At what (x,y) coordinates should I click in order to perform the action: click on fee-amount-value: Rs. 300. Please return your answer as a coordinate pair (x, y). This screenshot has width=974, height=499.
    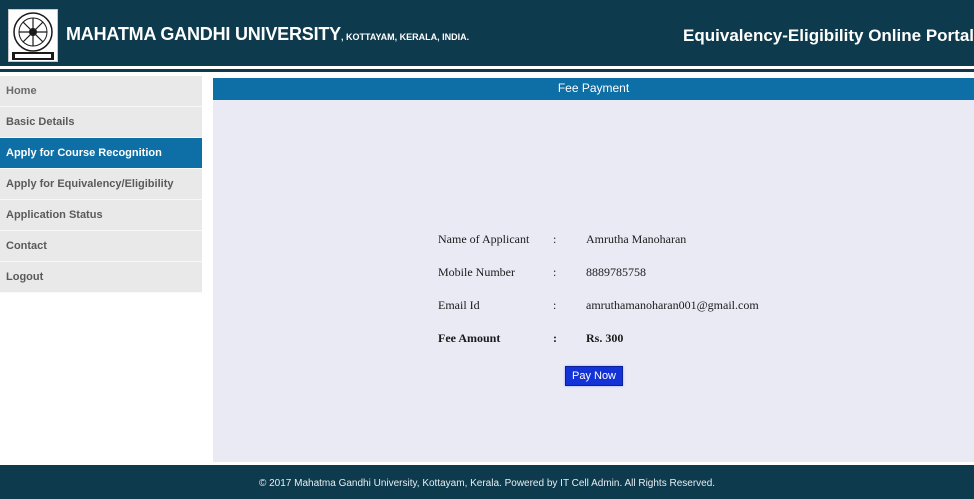
    Looking at the image, I should click on (605, 338).